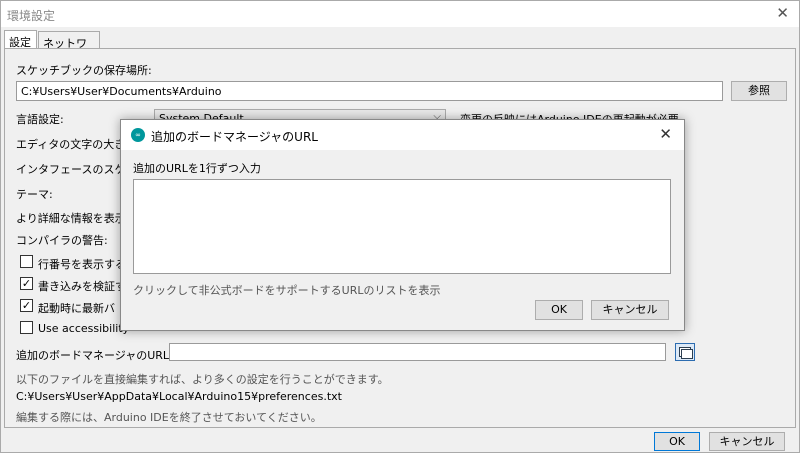 This screenshot has height=453, width=800. Describe the element at coordinates (630, 310) in the screenshot. I see `dialog-cancel-button: キャンセル` at that location.